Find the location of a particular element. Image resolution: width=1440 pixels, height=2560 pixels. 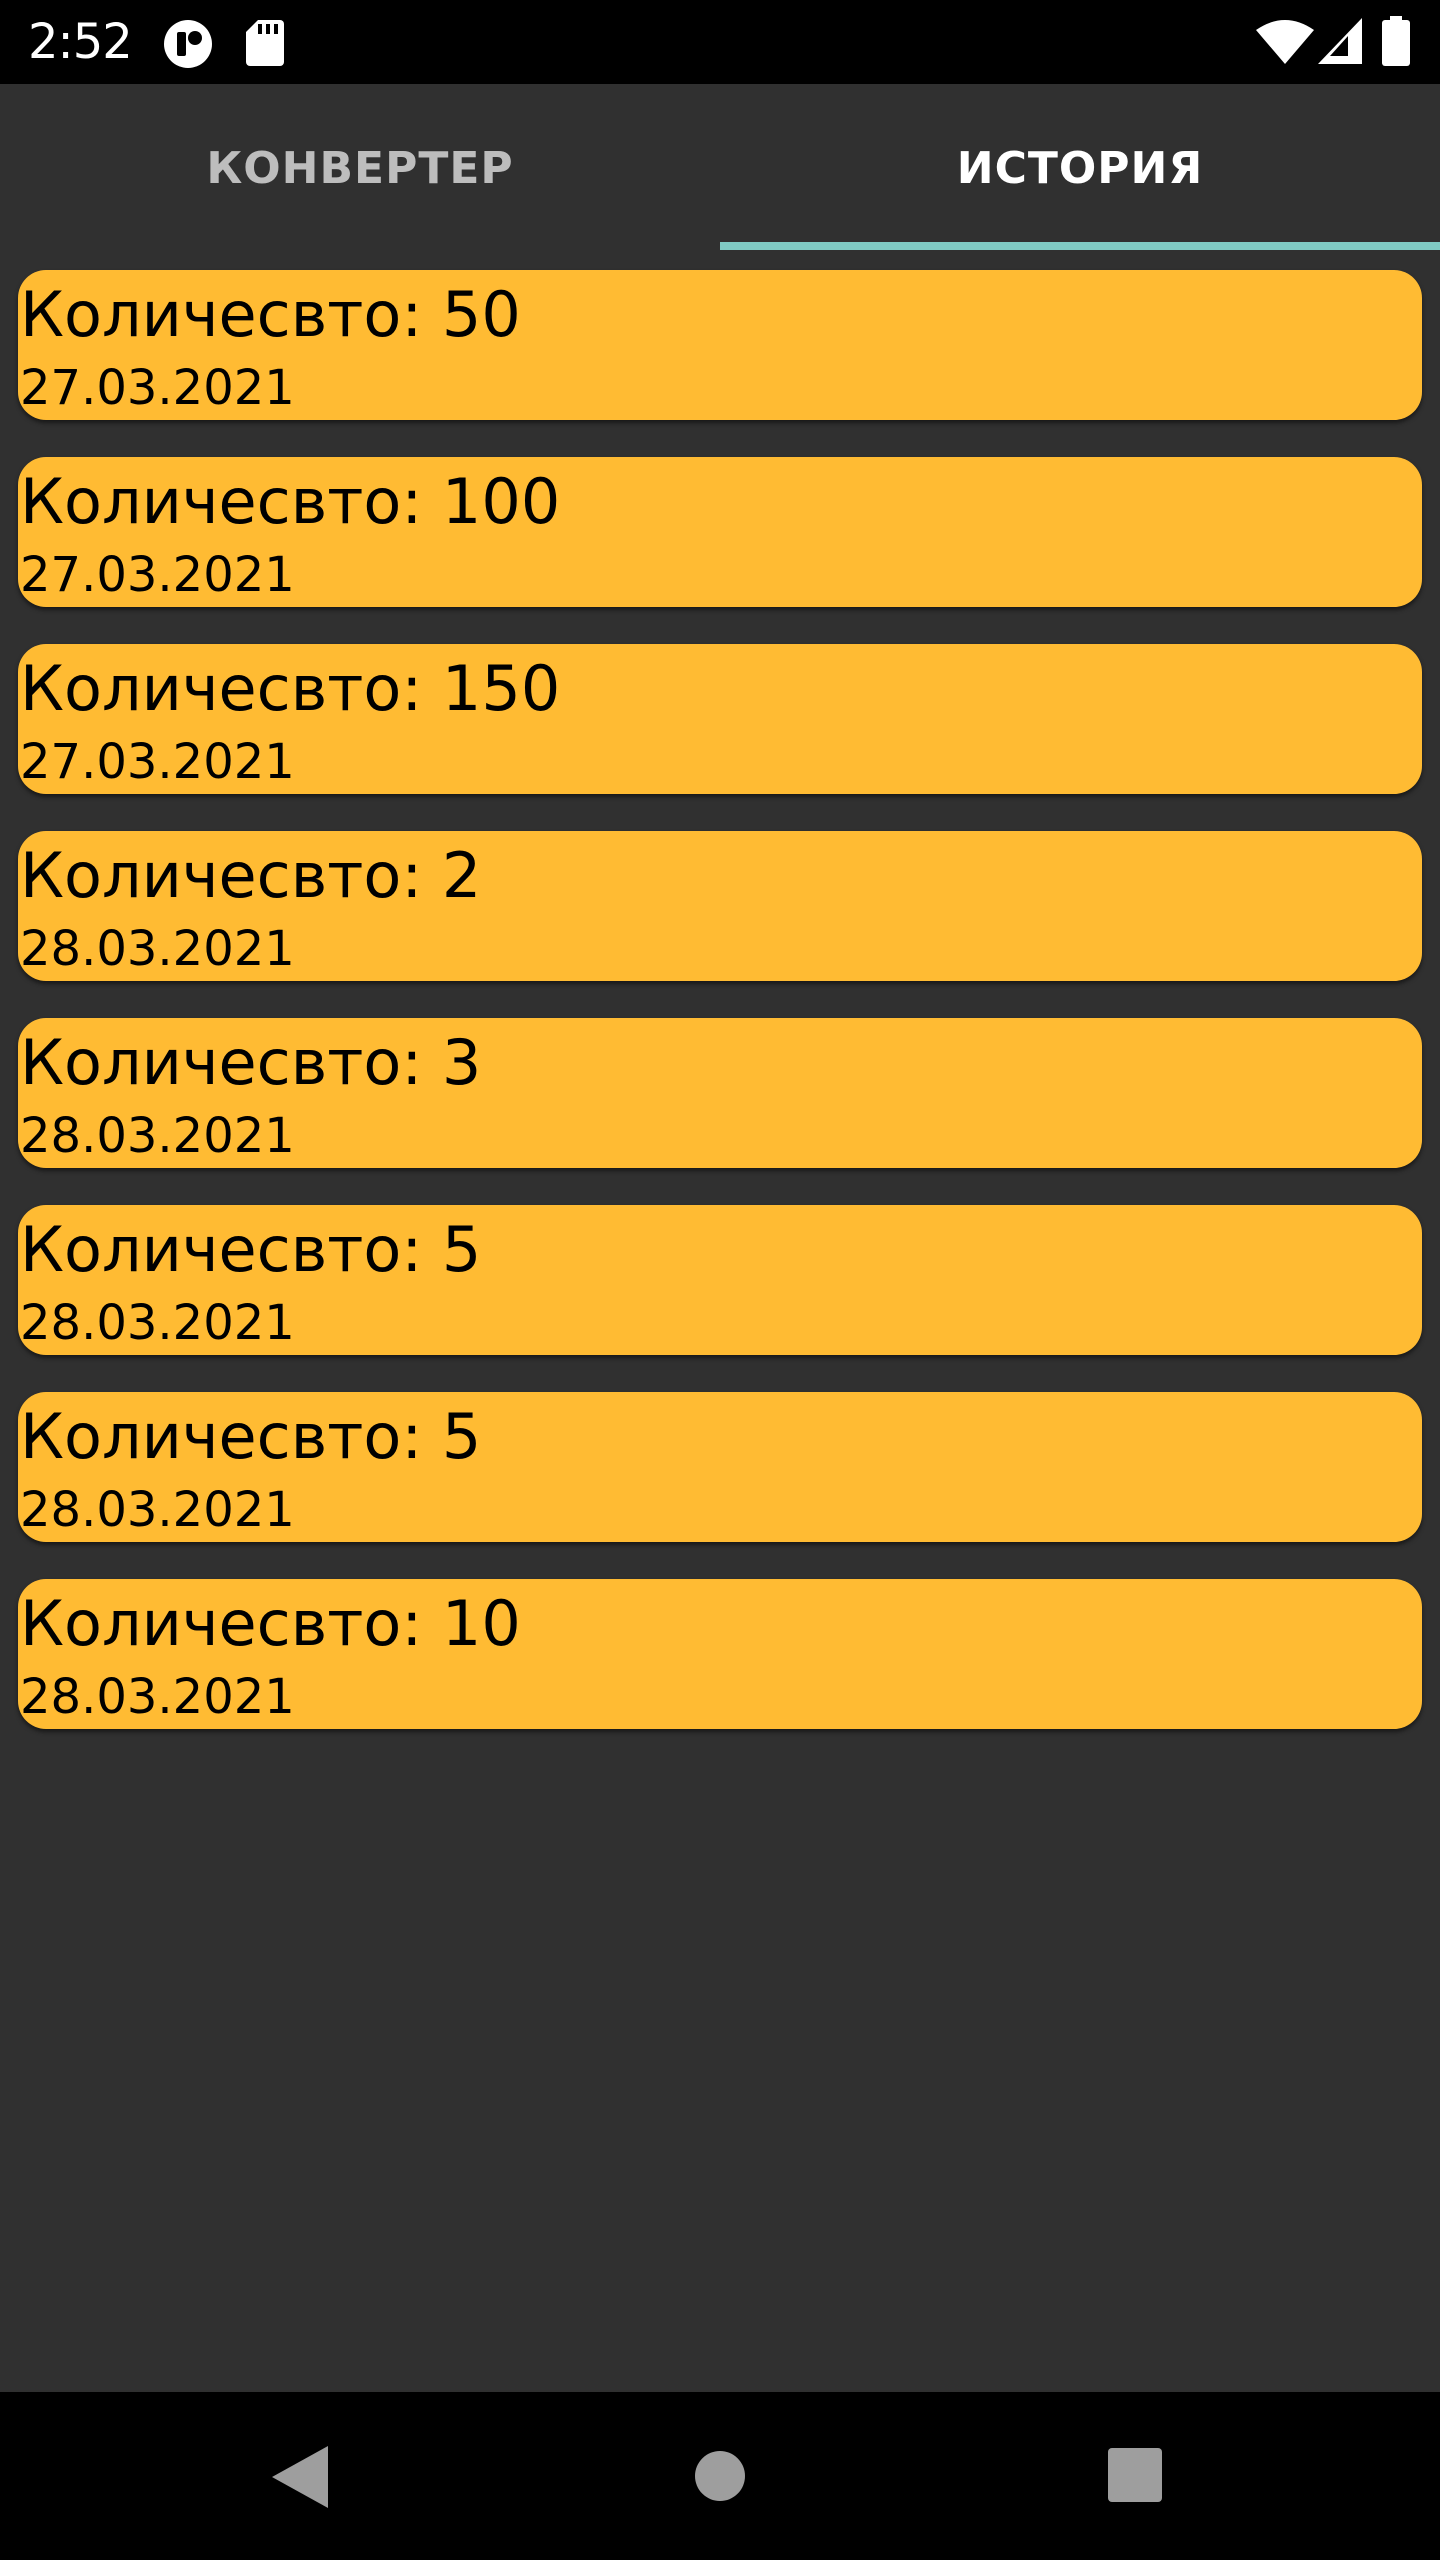

tab-history: ИСТОРИЯ is located at coordinates (1080, 168).